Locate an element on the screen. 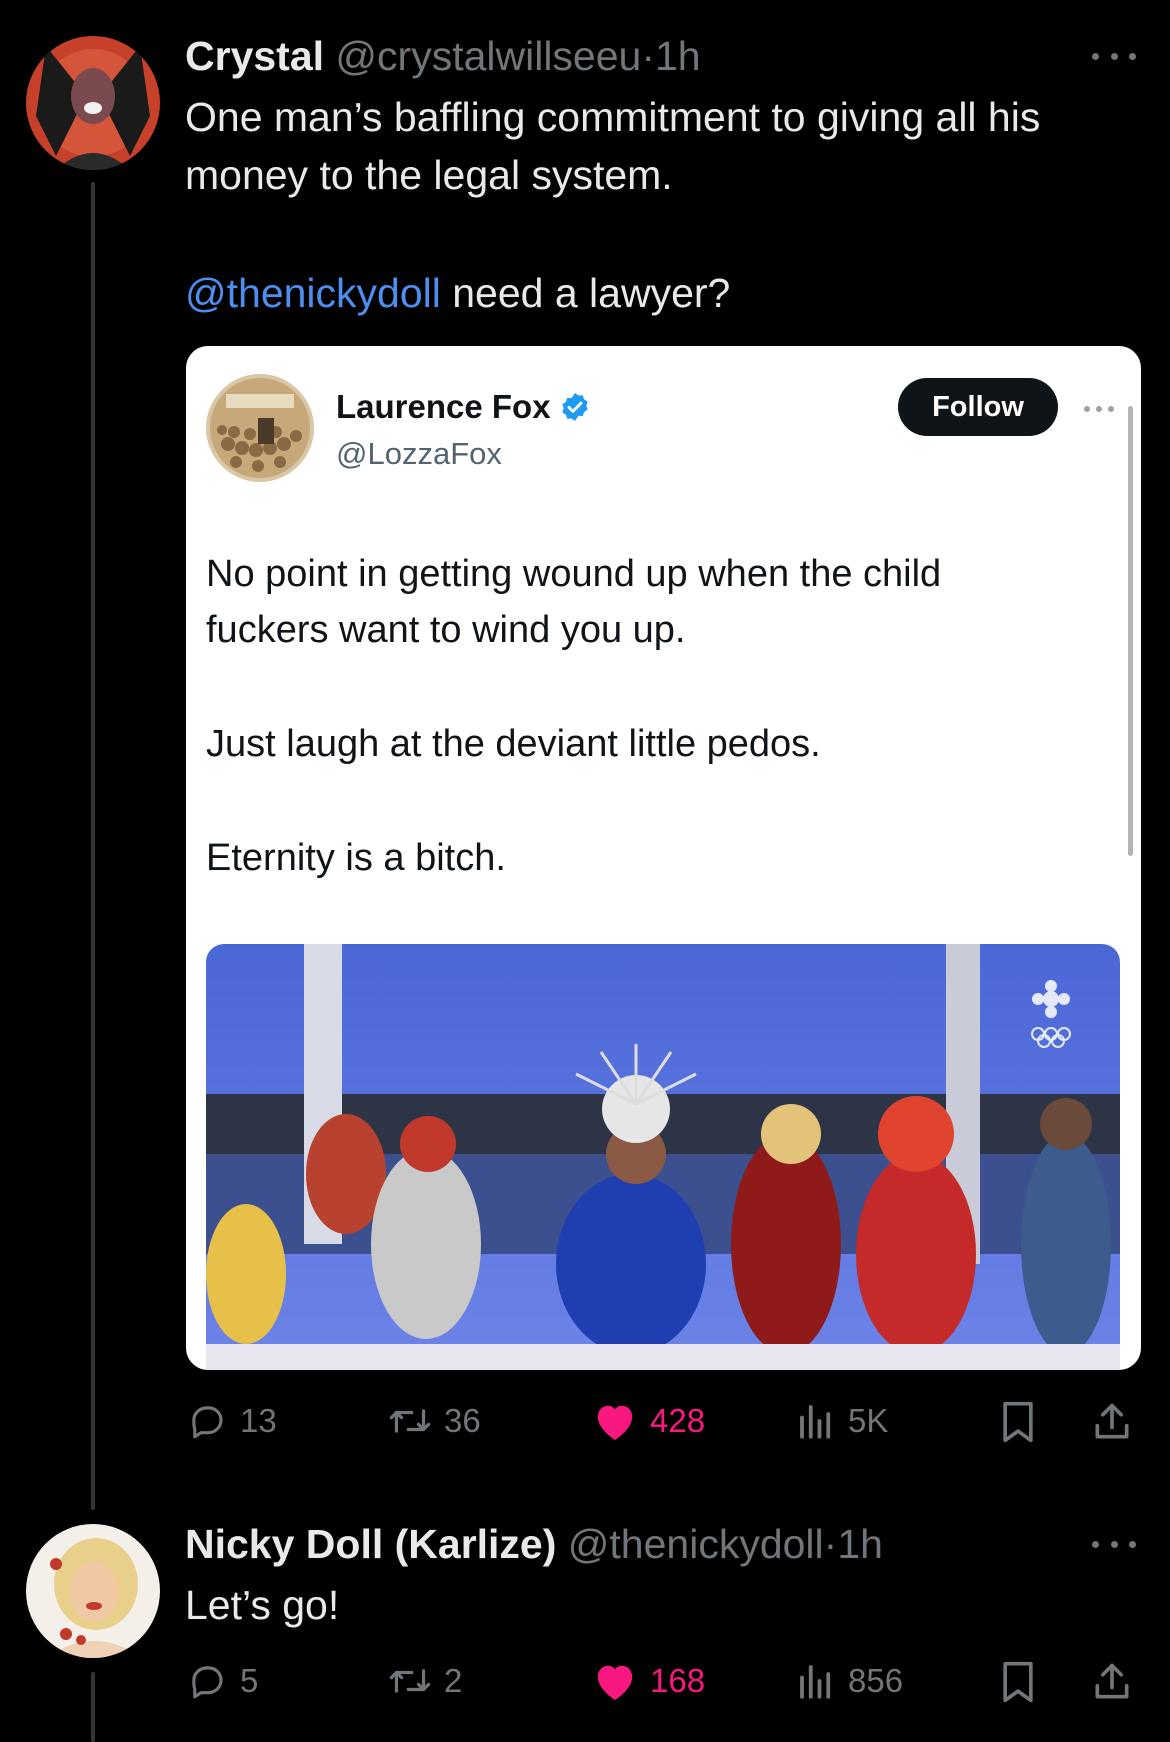 Image resolution: width=1170 pixels, height=1742 pixels. scrollbar is located at coordinates (1130, 631).